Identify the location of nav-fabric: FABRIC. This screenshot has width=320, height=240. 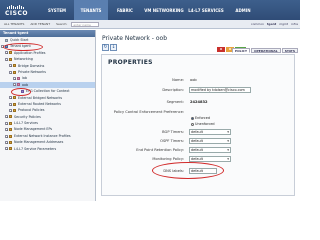
(125, 10).